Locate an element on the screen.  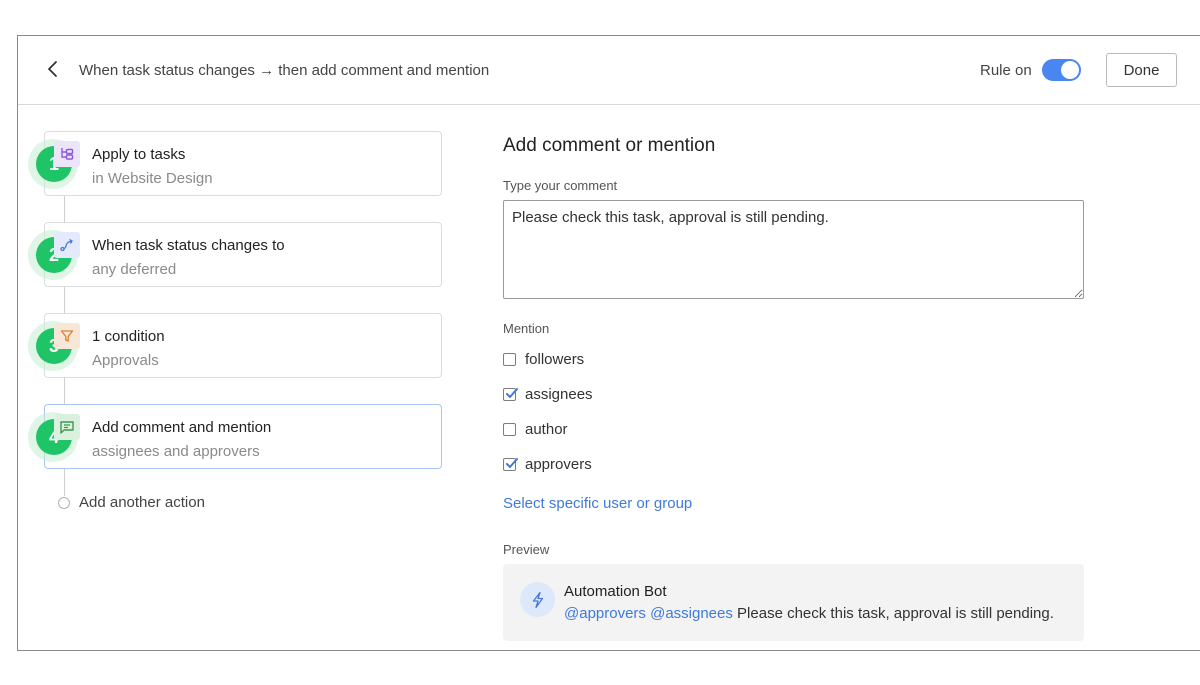
mention-option-followers: followers is located at coordinates (543, 359).